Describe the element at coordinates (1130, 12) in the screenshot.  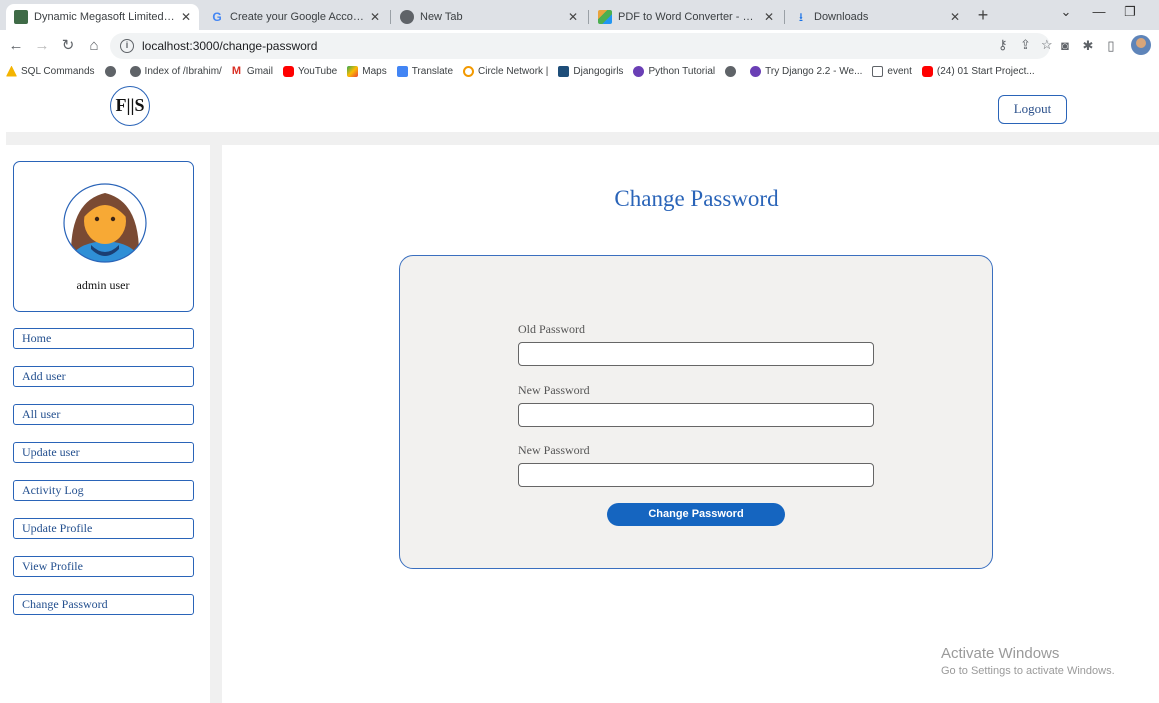
I see `restore-icon: ❐` at that location.